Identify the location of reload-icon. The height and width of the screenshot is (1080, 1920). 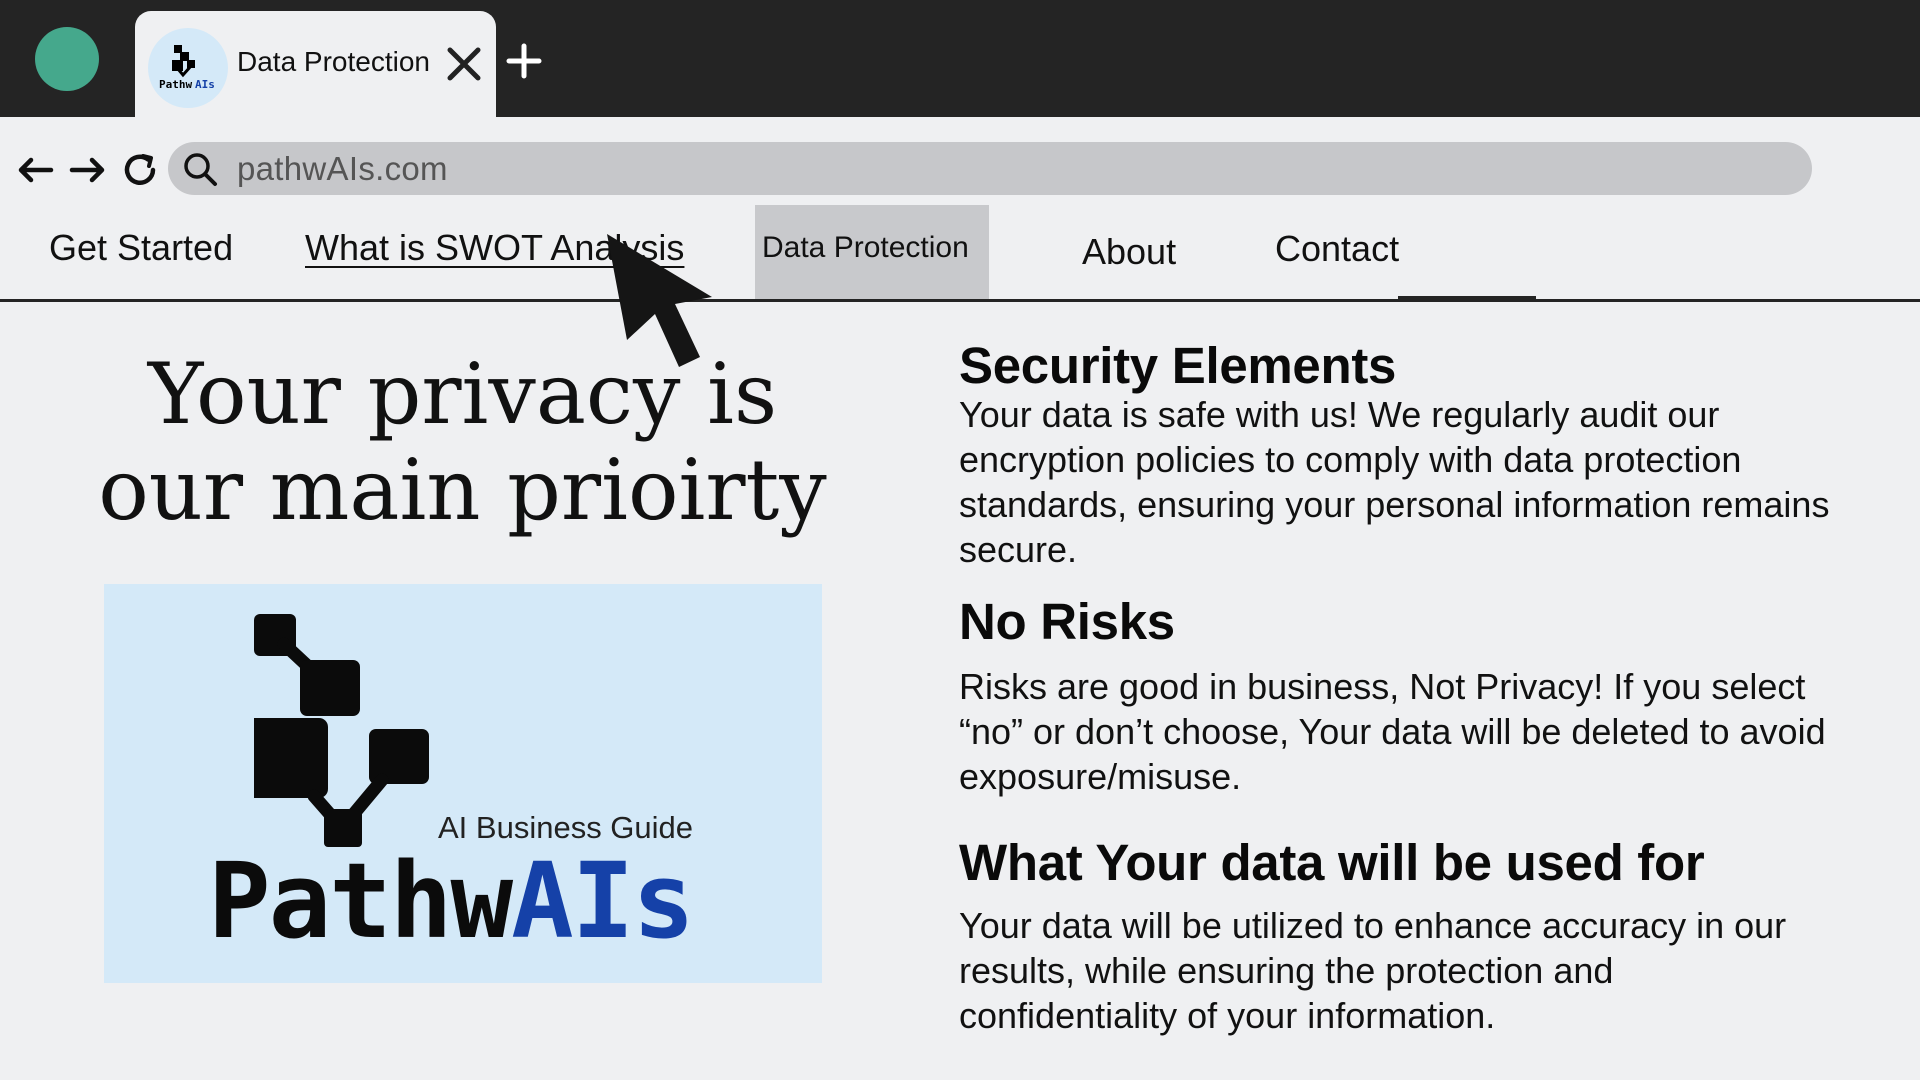
(141, 170).